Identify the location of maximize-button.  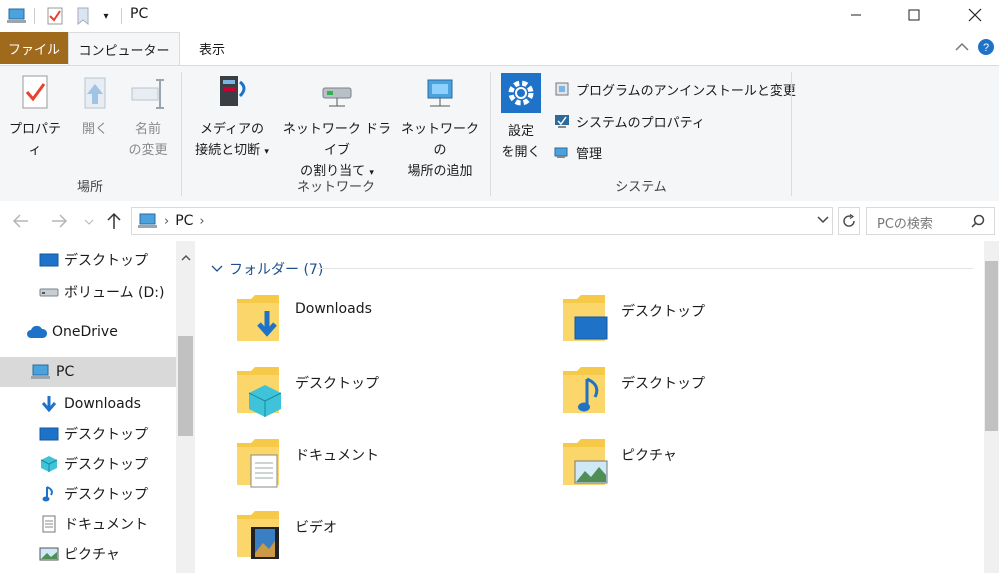
(914, 15).